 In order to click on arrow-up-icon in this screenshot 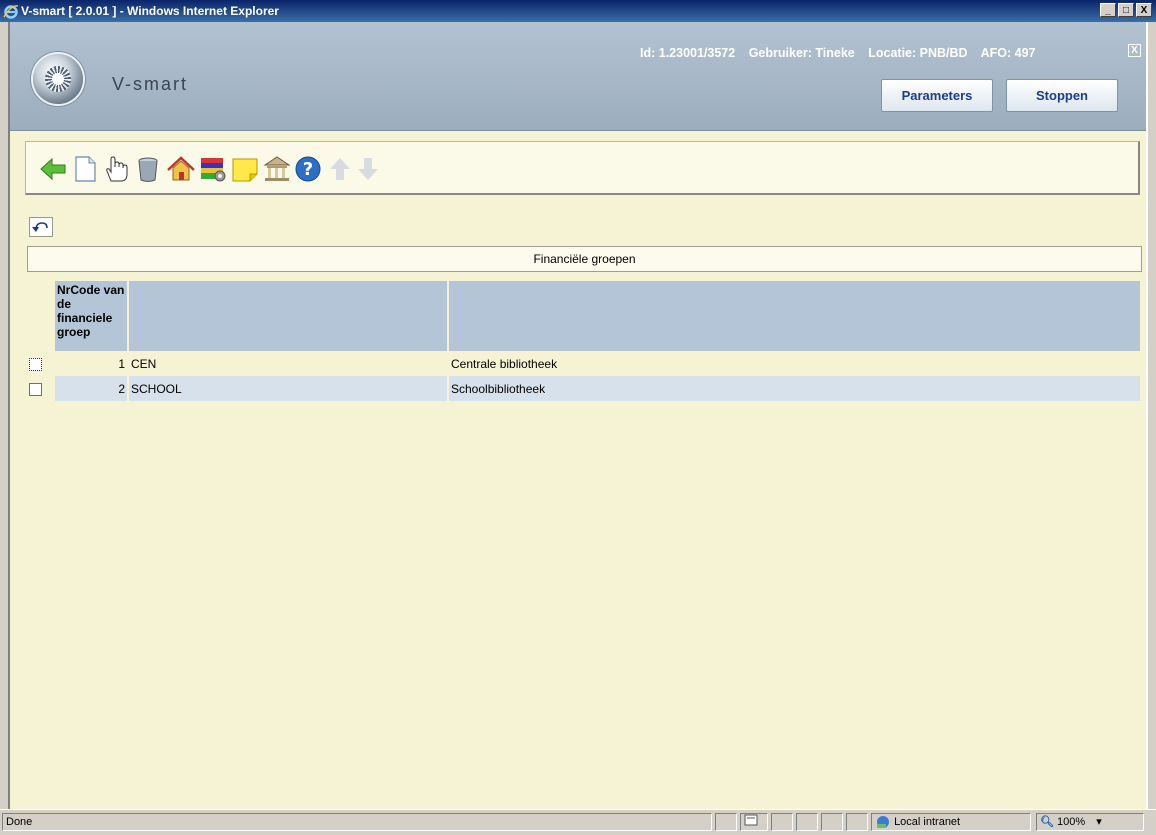, I will do `click(340, 169)`.